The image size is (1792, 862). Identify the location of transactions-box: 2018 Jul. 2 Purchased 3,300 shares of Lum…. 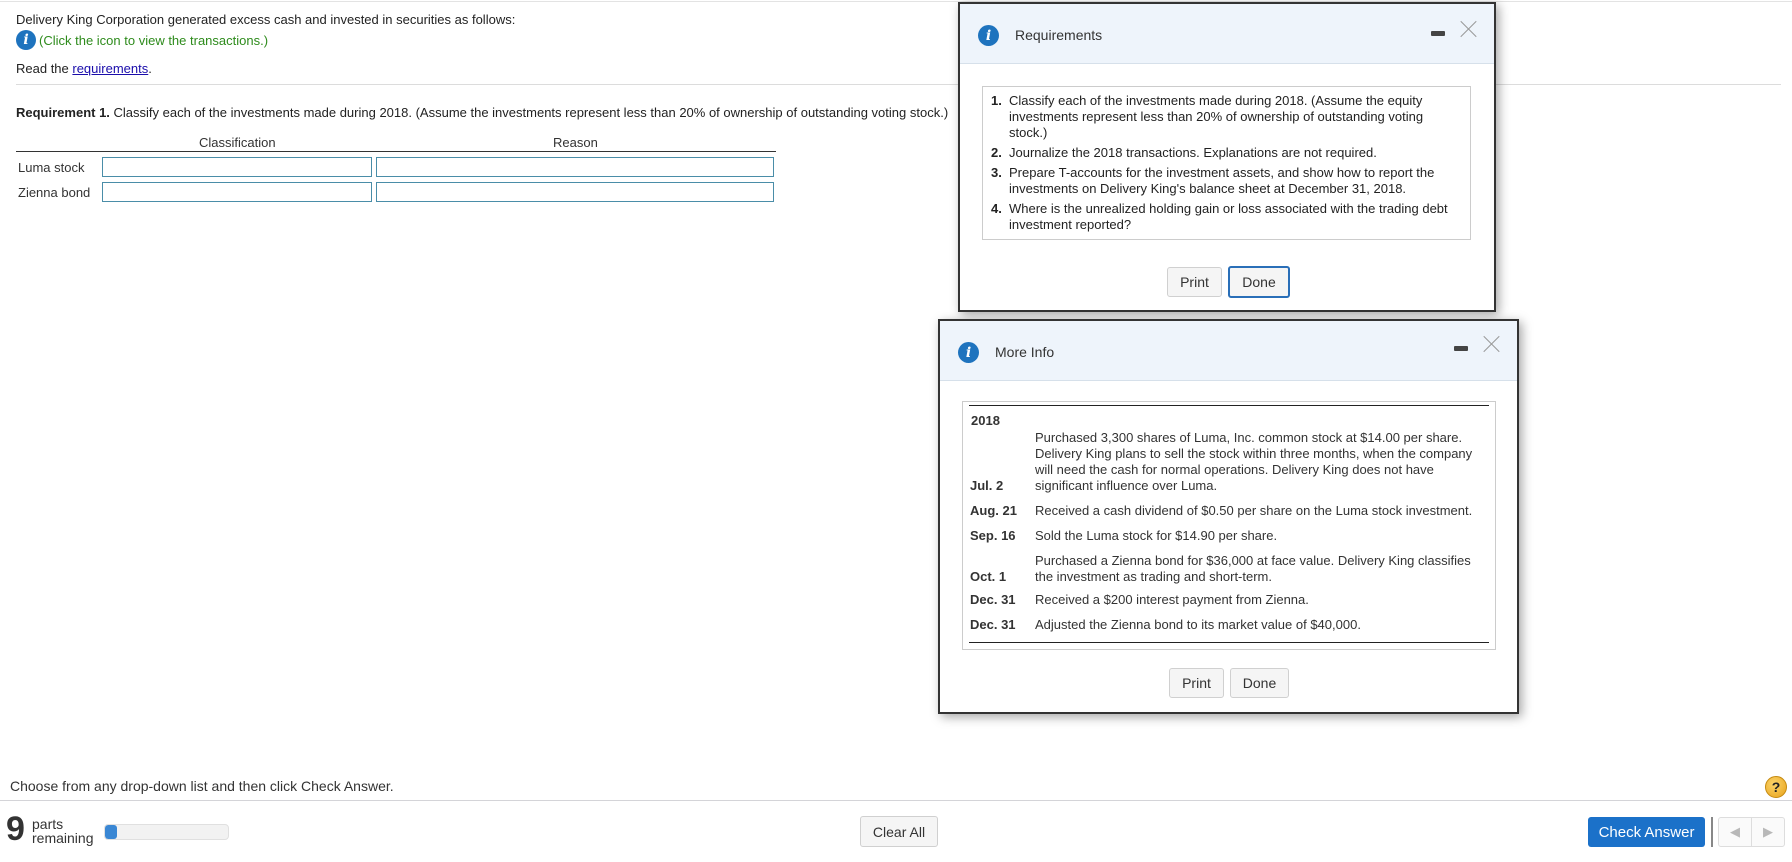
(1229, 525).